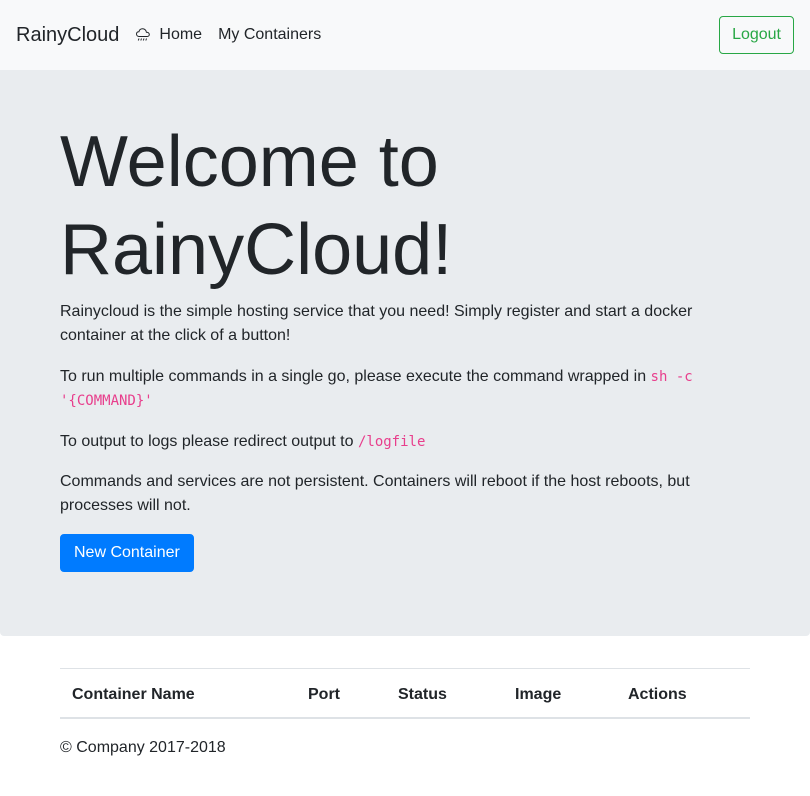  I want to click on logfile-code: /logfile, so click(391, 442).